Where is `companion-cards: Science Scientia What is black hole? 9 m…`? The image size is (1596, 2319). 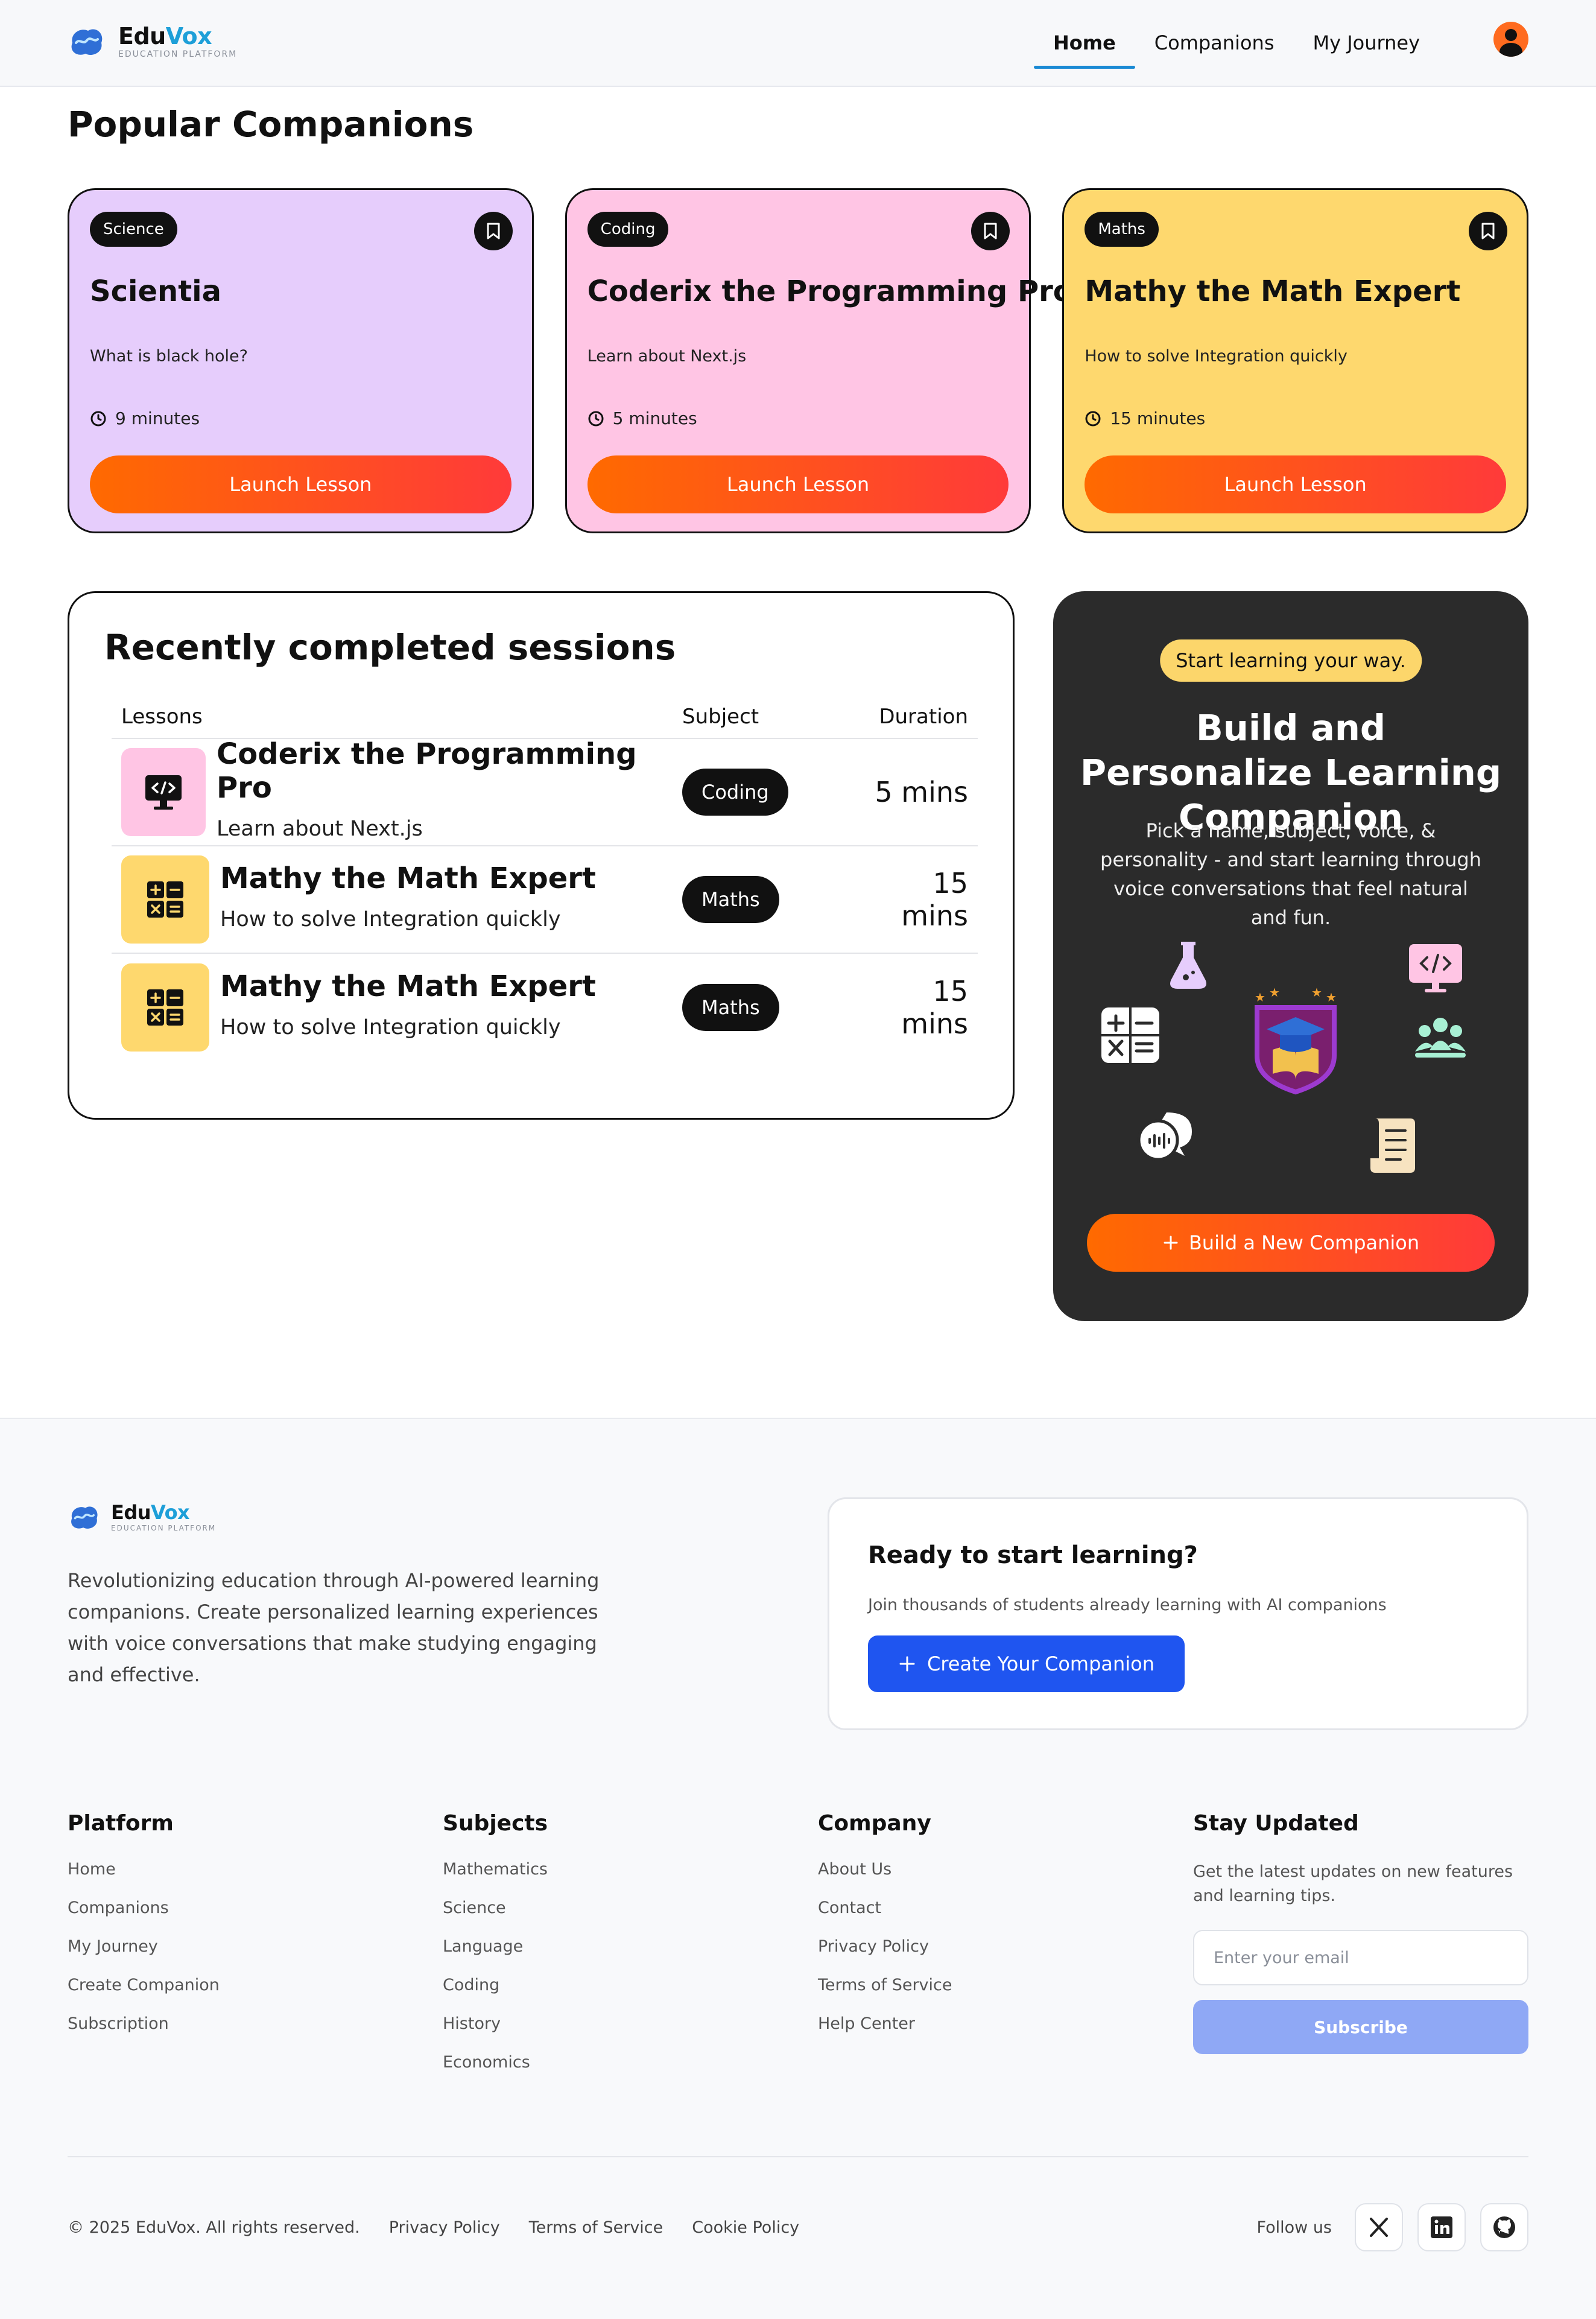 companion-cards: Science Scientia What is black hole? 9 m… is located at coordinates (798, 360).